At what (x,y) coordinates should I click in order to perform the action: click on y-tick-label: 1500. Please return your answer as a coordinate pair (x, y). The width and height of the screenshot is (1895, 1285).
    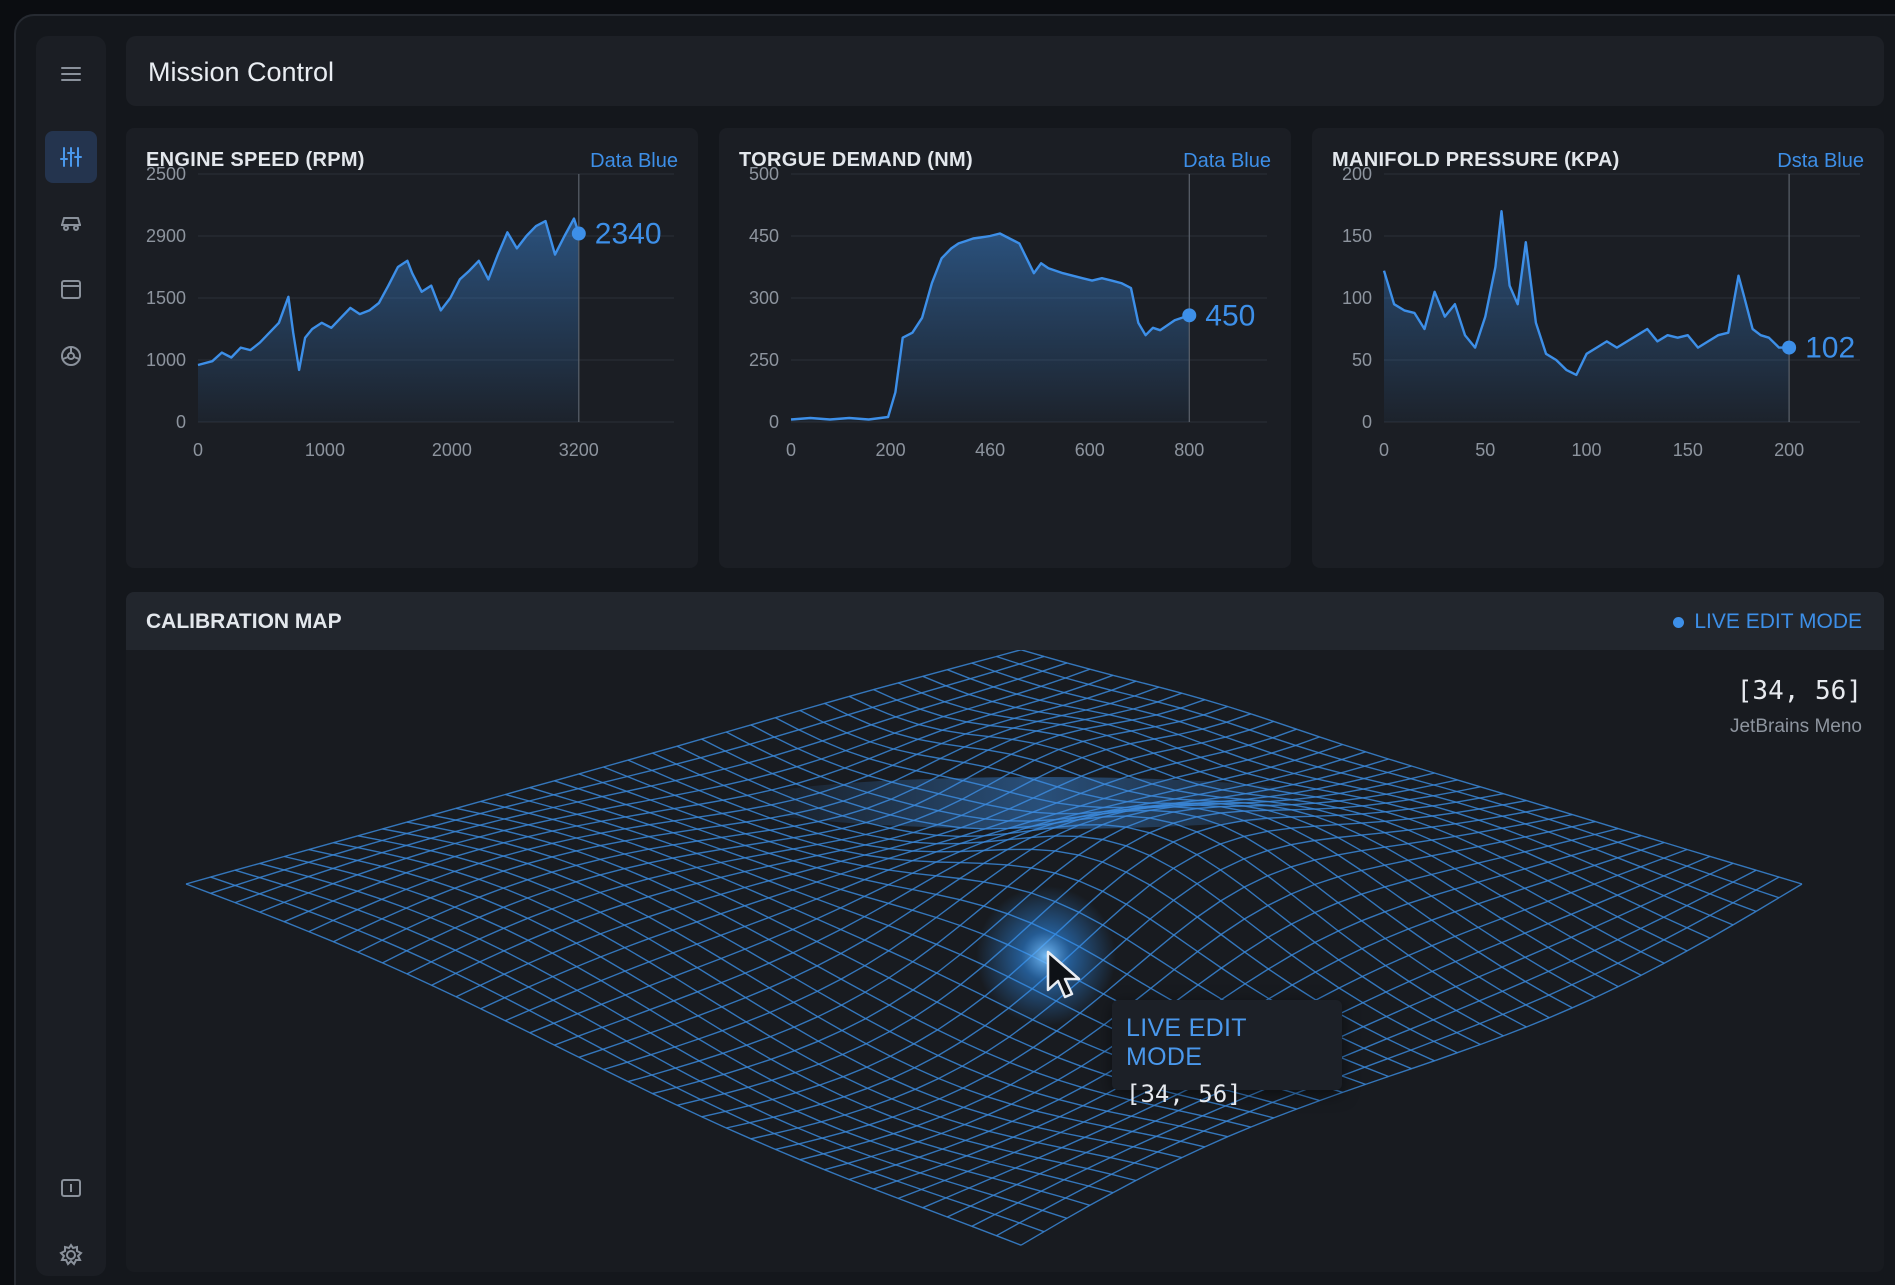
    Looking at the image, I should click on (166, 298).